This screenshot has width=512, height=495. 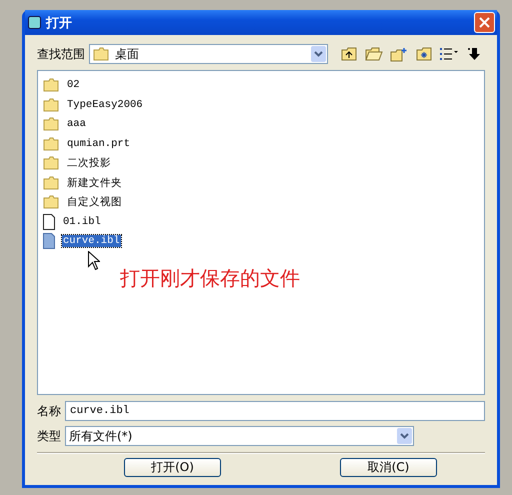 What do you see at coordinates (49, 411) in the screenshot?
I see `file-name-label: 名称` at bounding box center [49, 411].